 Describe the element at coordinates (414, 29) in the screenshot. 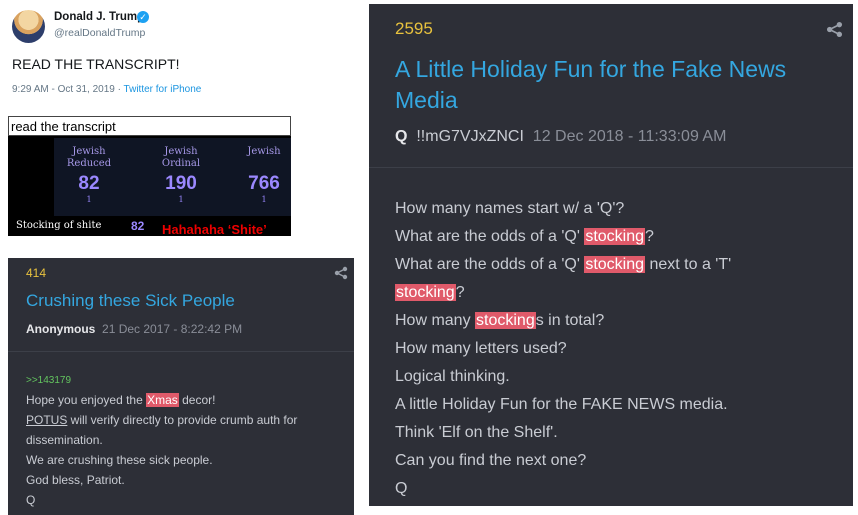

I see `post-number: 2595` at that location.